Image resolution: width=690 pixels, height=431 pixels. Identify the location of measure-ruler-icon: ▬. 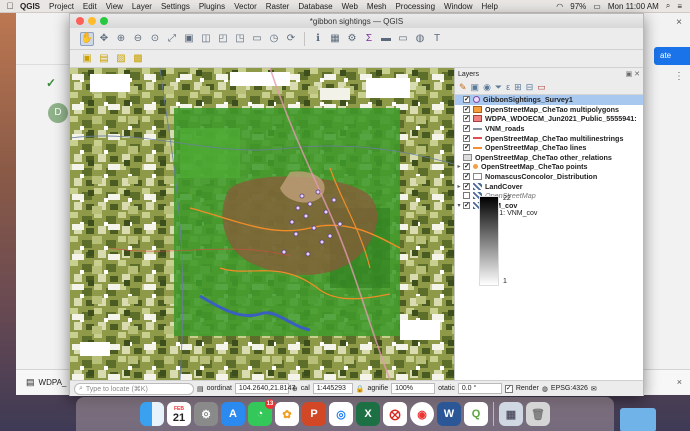
(386, 39).